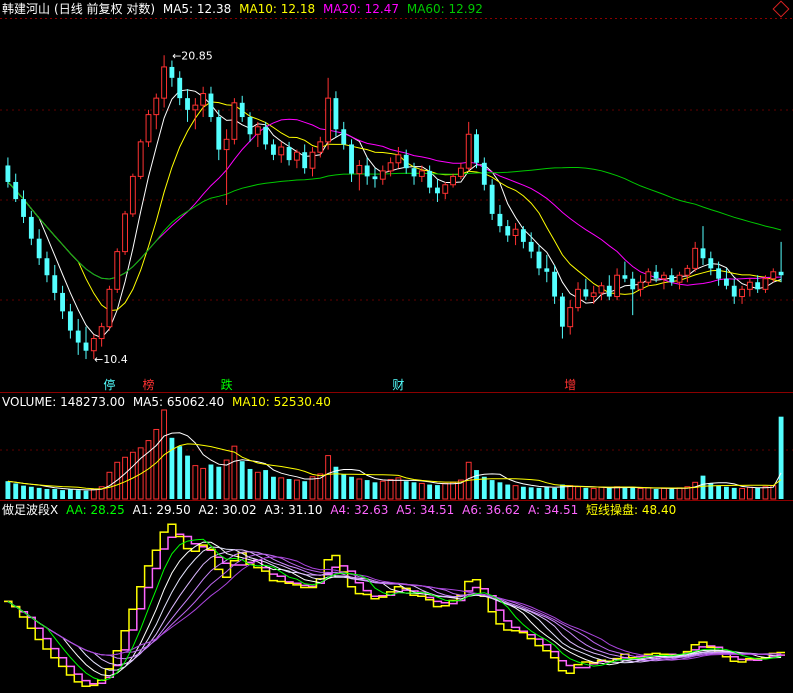  I want to click on high-price-label: ←20.85, so click(192, 55).